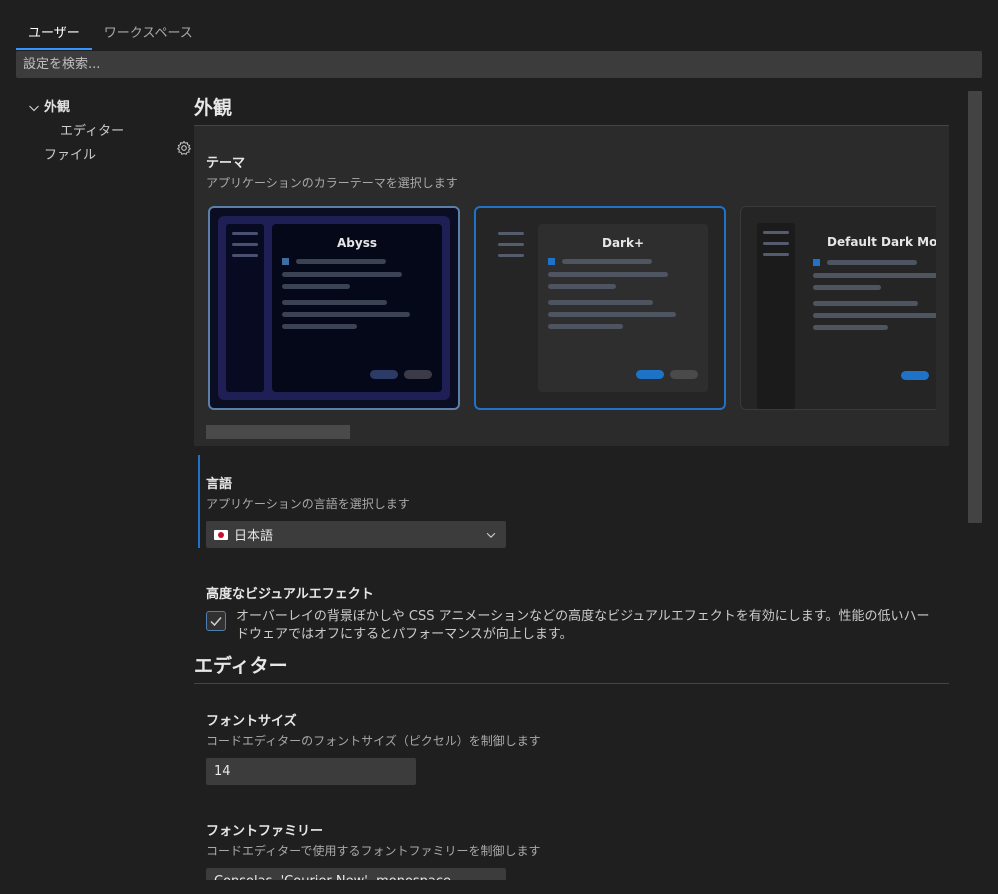 Image resolution: width=998 pixels, height=894 pixels. I want to click on language-setting: 言語 アプリケーションの言語を選択します 日本語, so click(573, 501).